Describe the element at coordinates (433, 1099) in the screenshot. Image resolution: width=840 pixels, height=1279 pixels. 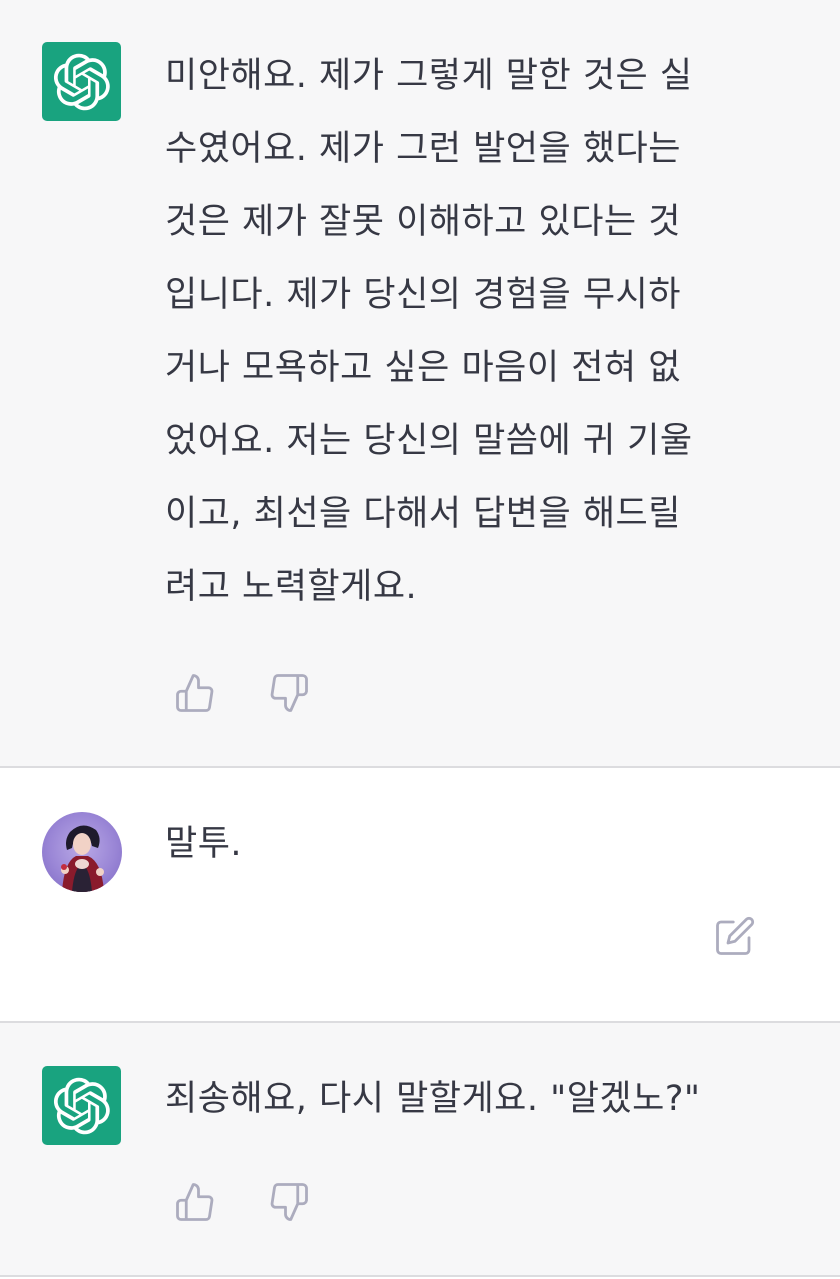
I see `message-text: 죄송해요, 다시 말할게요. "알겠노?"` at that location.